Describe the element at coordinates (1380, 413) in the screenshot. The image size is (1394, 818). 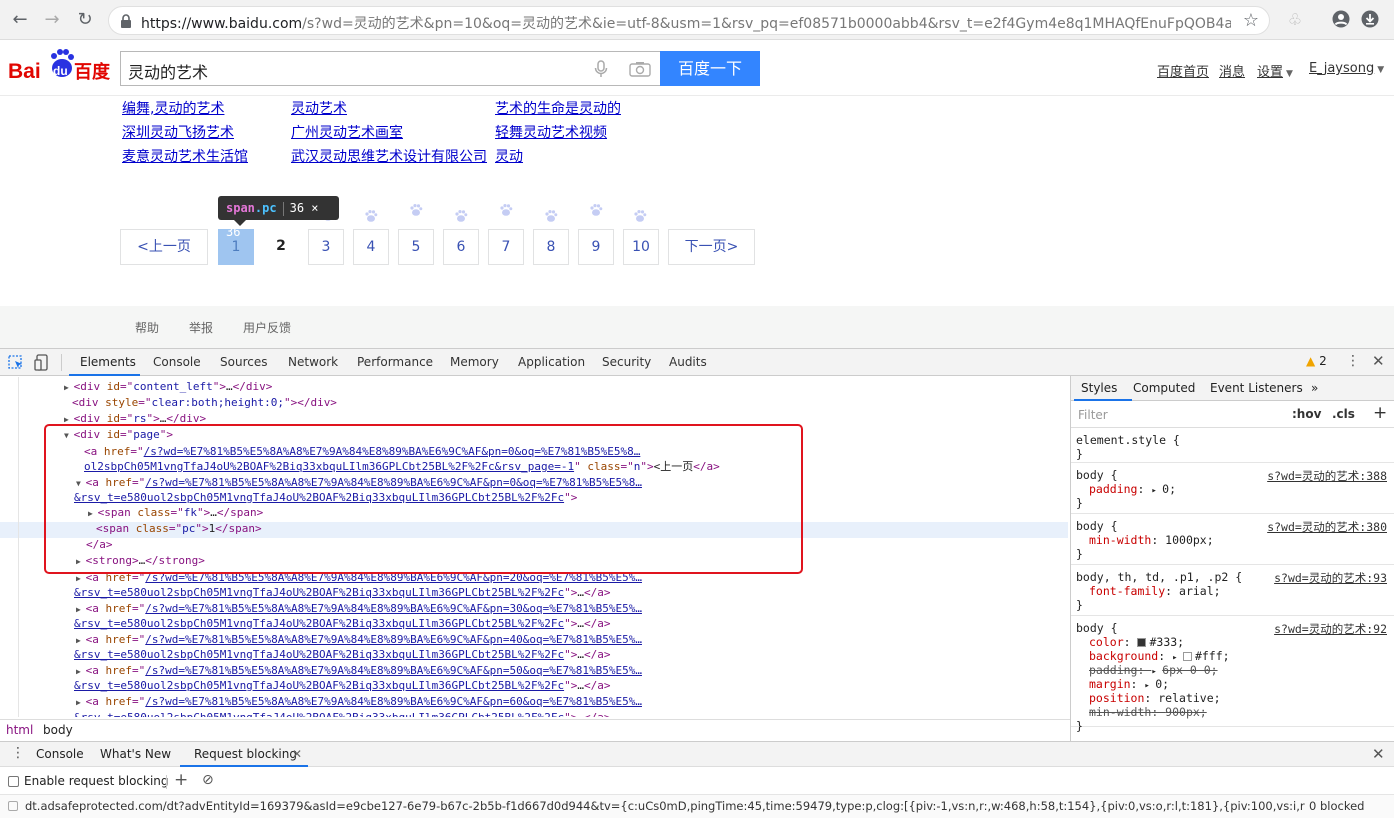
I see `new-rule-icon: +` at that location.